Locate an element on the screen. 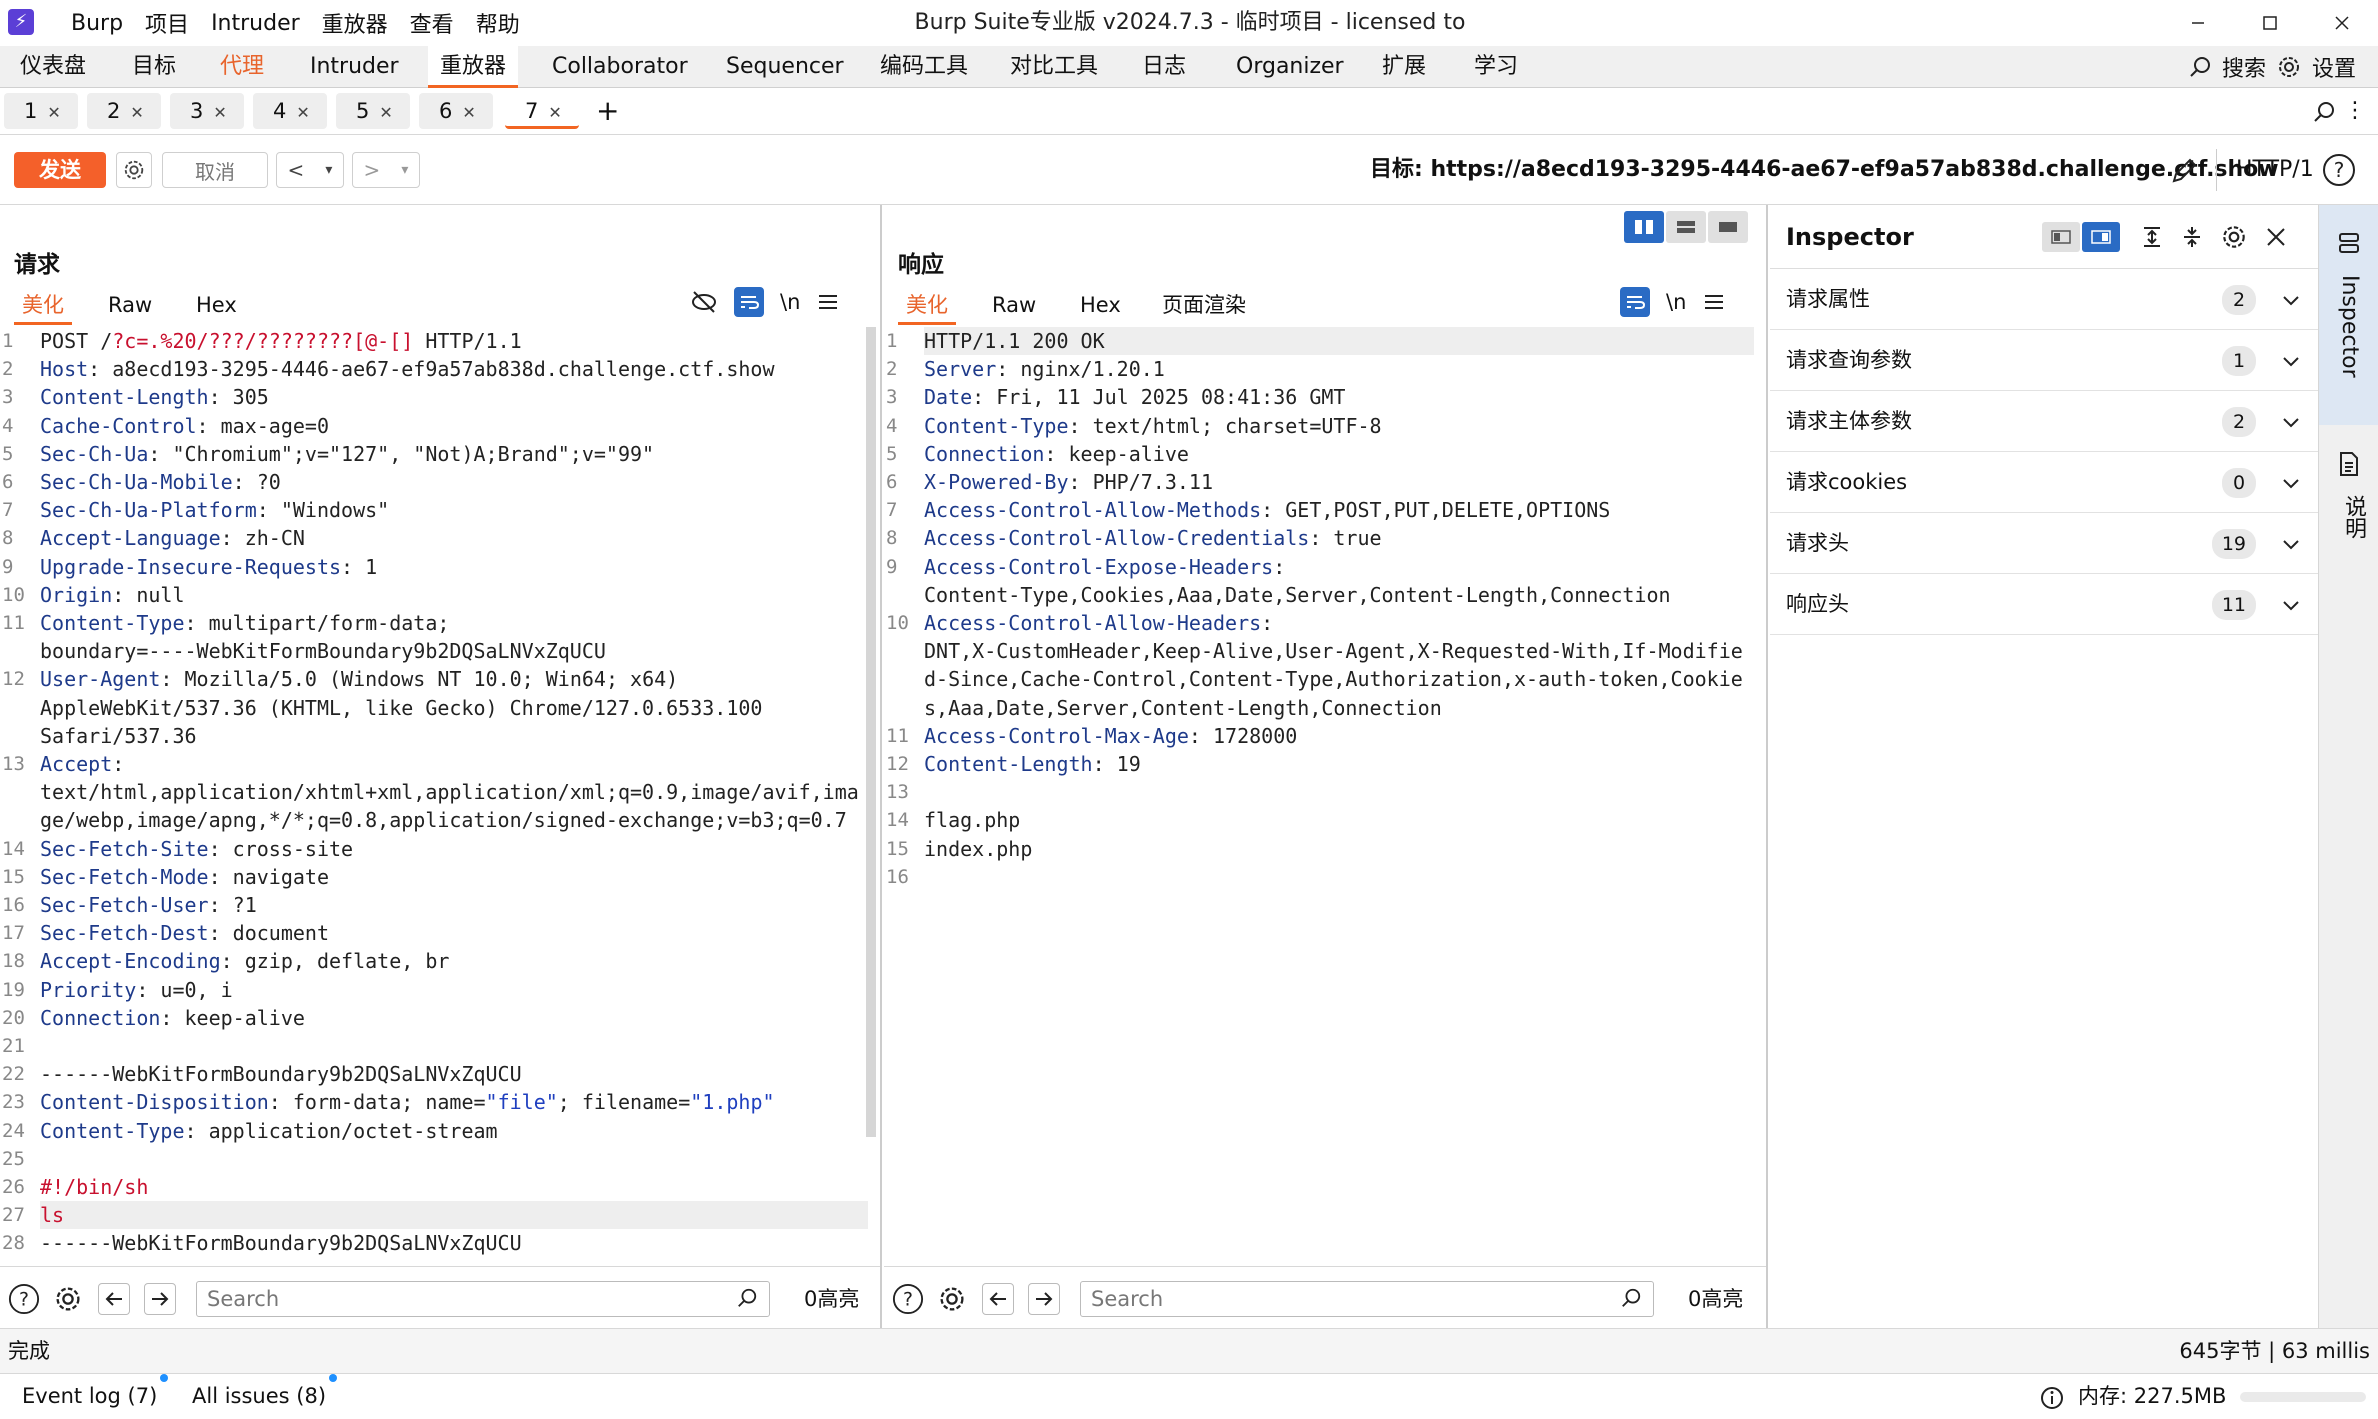 This screenshot has height=1419, width=2378. tab-extensions: 扩展 is located at coordinates (1404, 67).